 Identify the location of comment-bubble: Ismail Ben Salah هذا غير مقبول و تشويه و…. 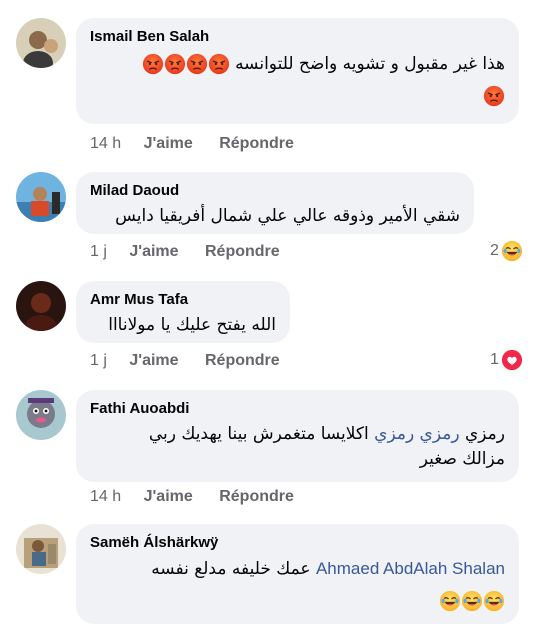
(297, 71).